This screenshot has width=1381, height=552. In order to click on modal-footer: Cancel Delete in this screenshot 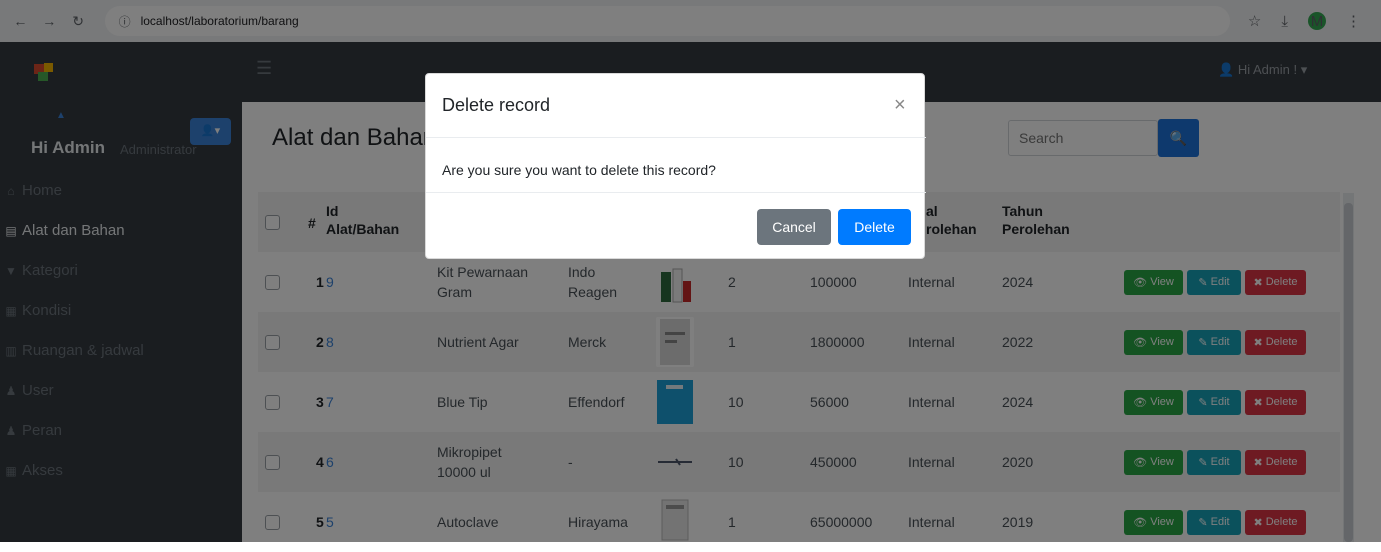, I will do `click(676, 226)`.